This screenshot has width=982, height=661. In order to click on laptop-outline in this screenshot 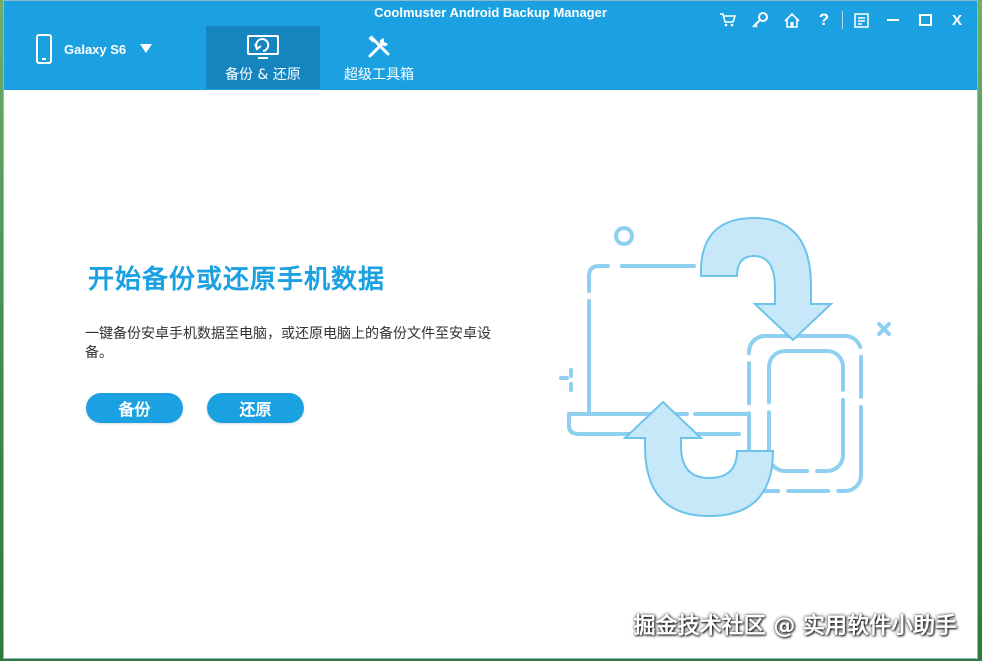, I will do `click(641, 338)`.